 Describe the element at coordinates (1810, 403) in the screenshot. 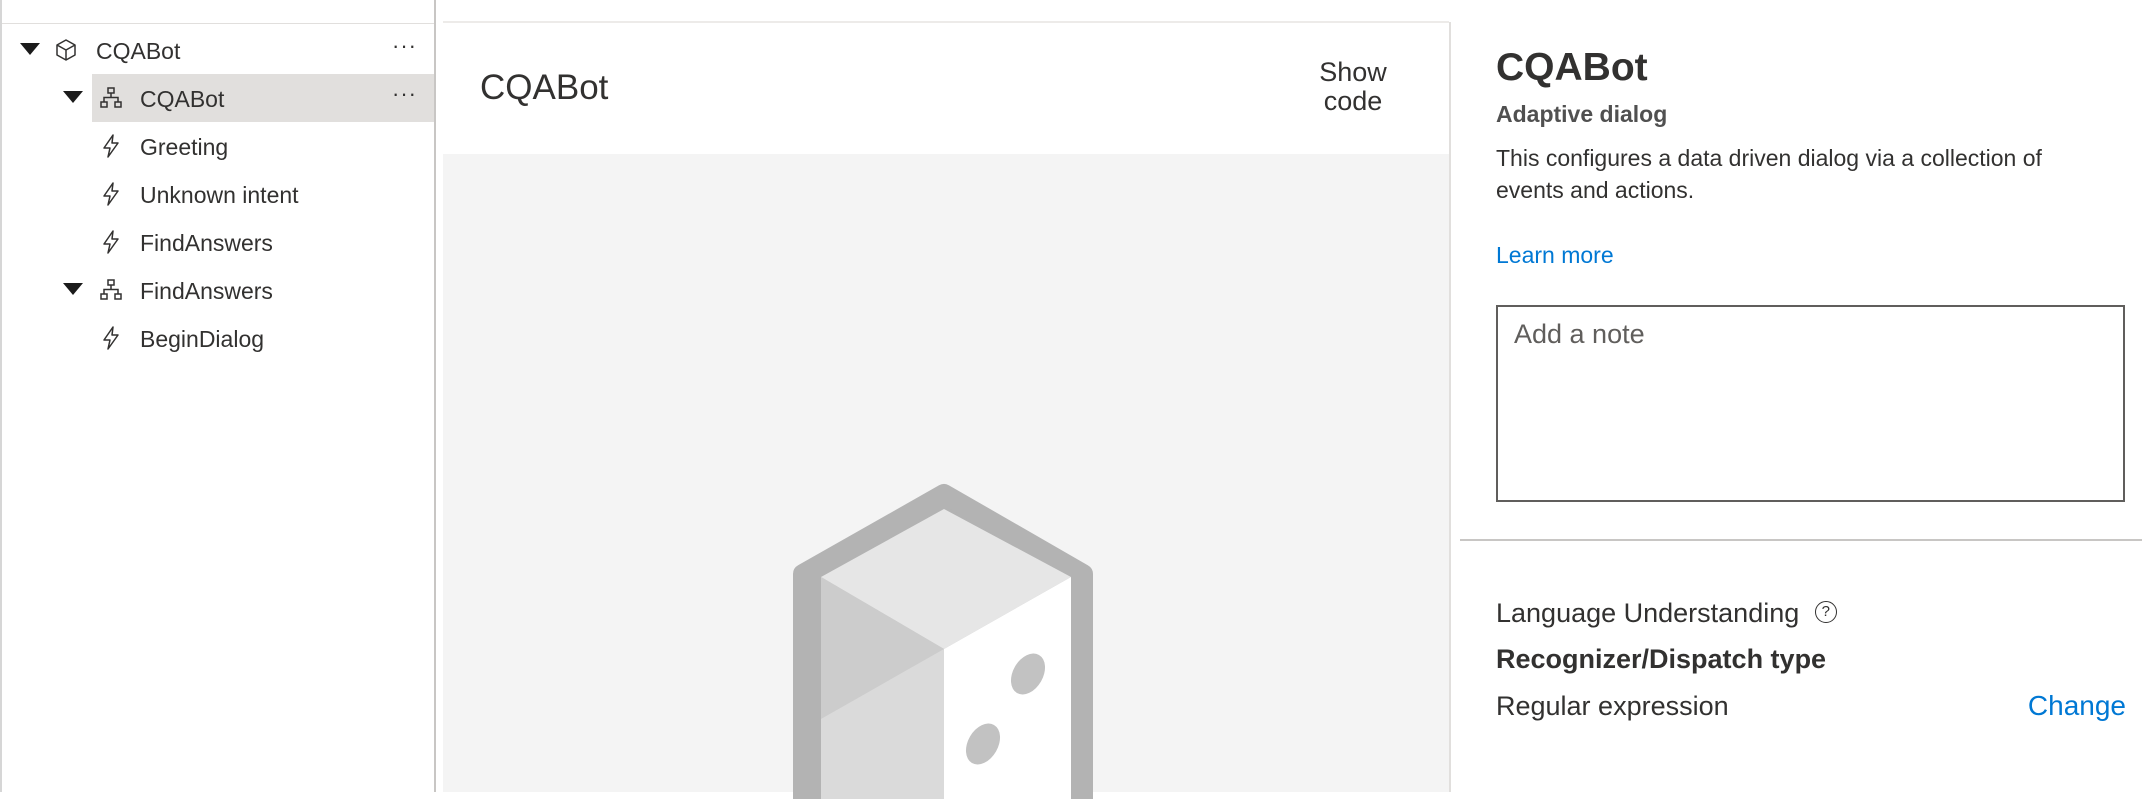

I see `add-note-field` at that location.